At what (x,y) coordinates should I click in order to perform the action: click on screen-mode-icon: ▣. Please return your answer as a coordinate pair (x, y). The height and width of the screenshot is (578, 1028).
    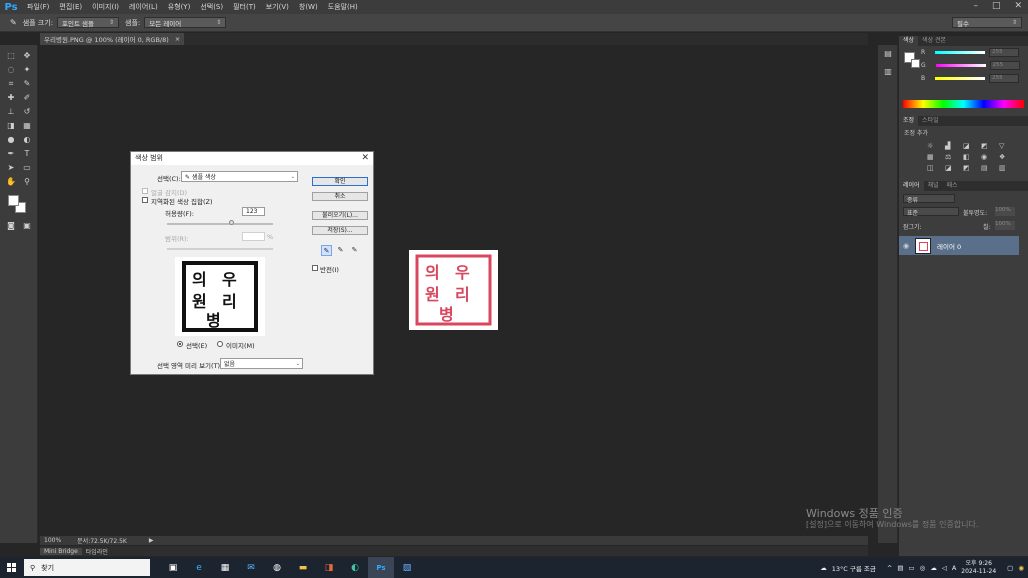
    Looking at the image, I should click on (27, 226).